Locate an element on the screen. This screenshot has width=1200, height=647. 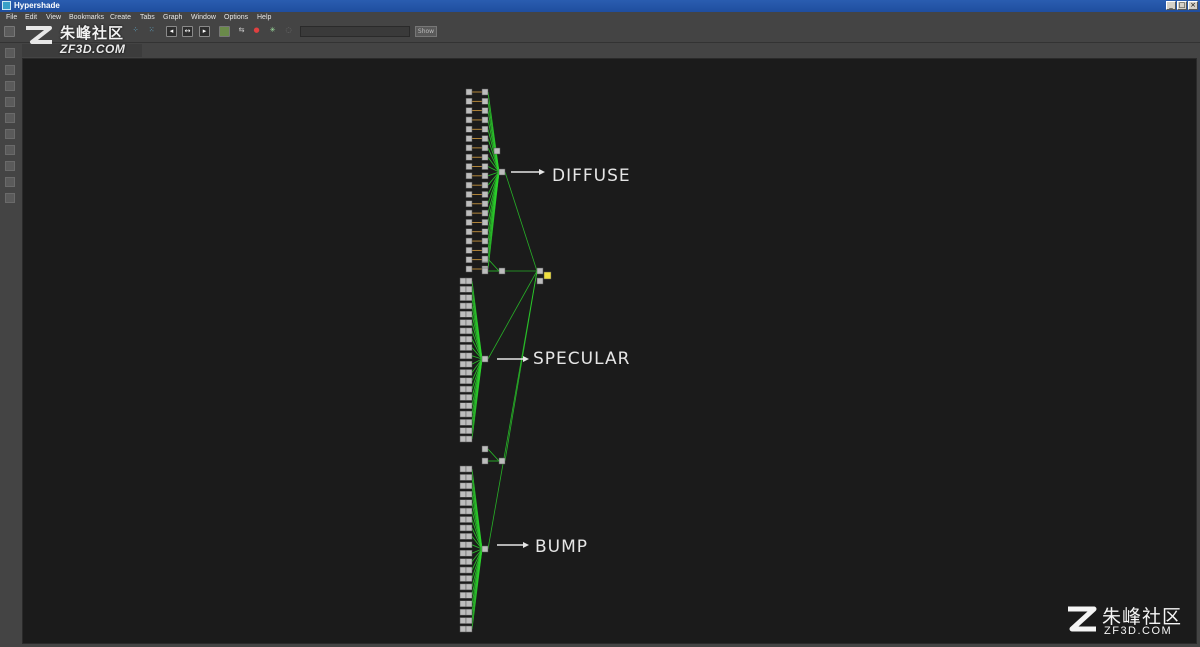
shading-group-node is located at coordinates (547, 275).